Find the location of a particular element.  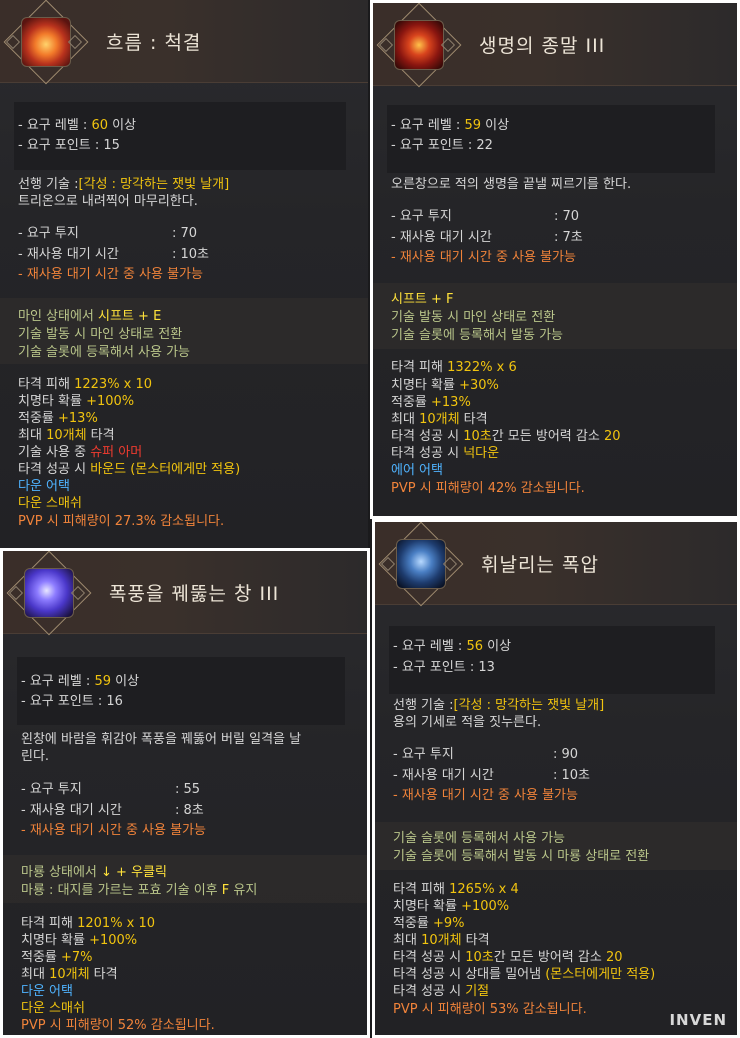

pvp-reduction: PVP 시 피해량이 27.3% 감소됩니다. is located at coordinates (121, 521).